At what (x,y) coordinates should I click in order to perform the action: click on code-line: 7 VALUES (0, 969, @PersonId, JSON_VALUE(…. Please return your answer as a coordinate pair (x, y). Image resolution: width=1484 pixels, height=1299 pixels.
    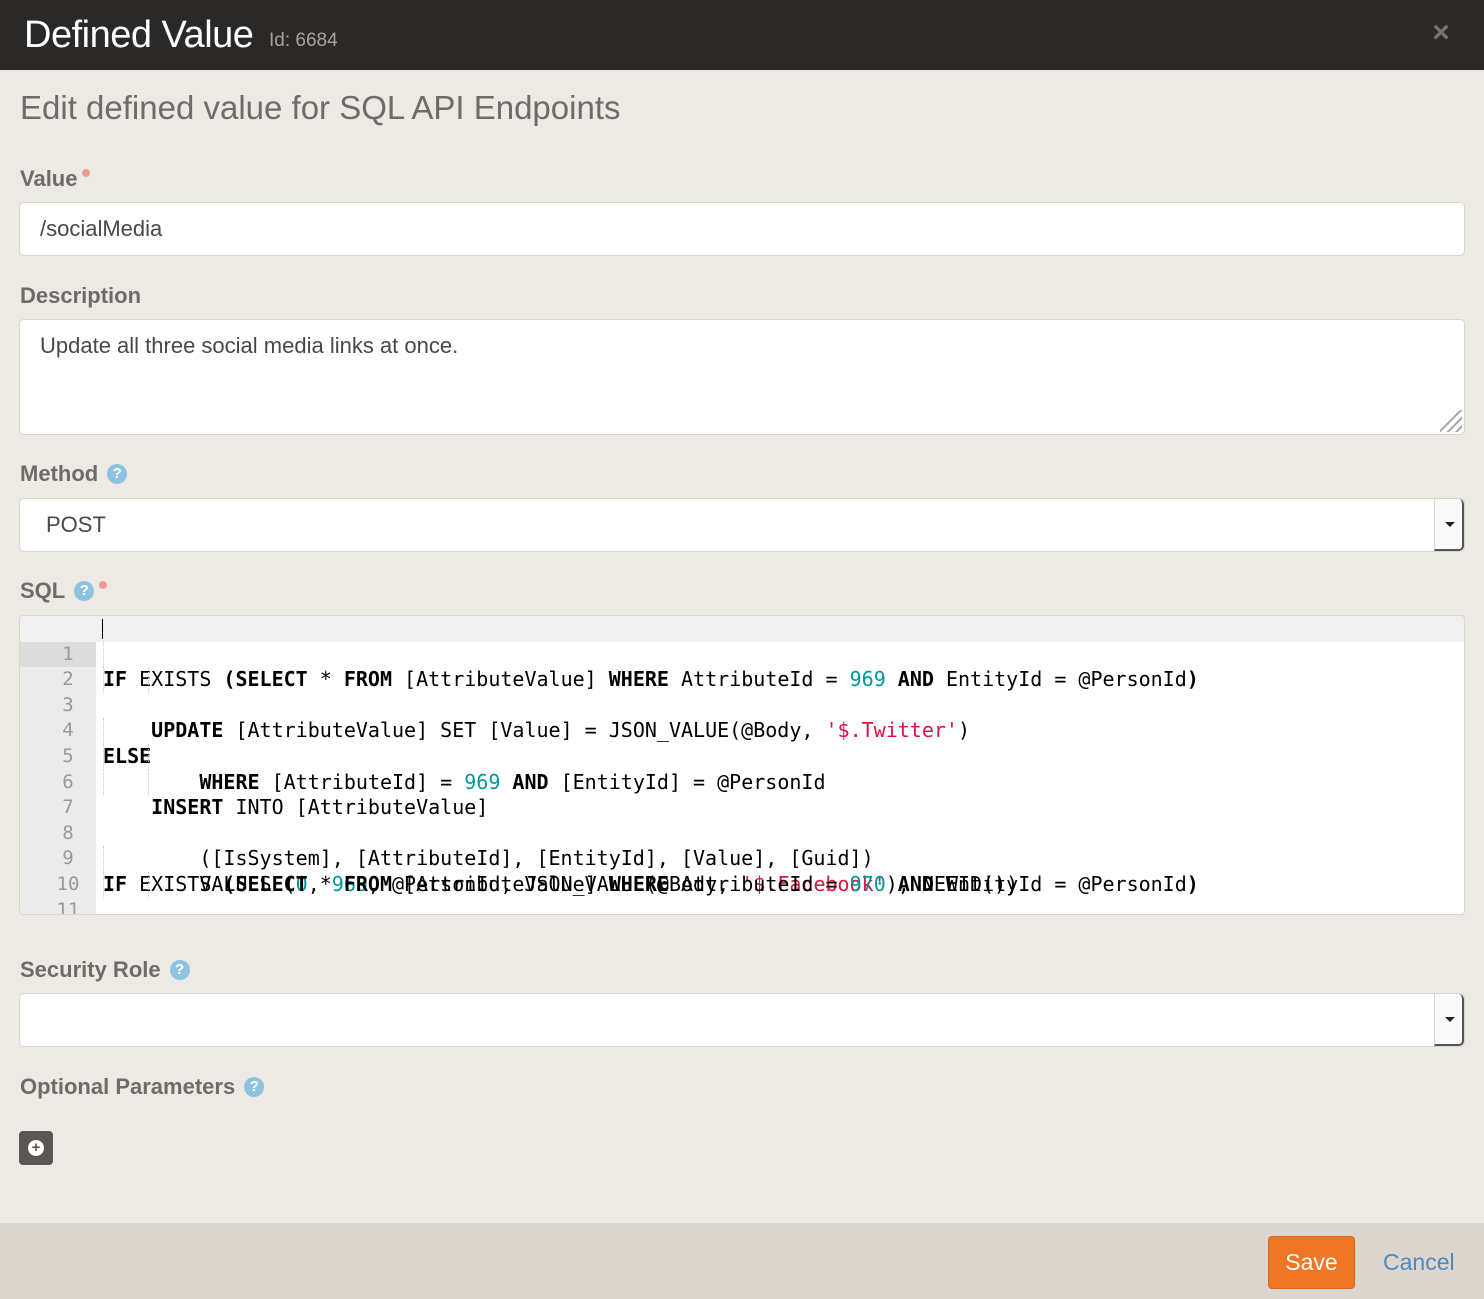
    Looking at the image, I should click on (742, 832).